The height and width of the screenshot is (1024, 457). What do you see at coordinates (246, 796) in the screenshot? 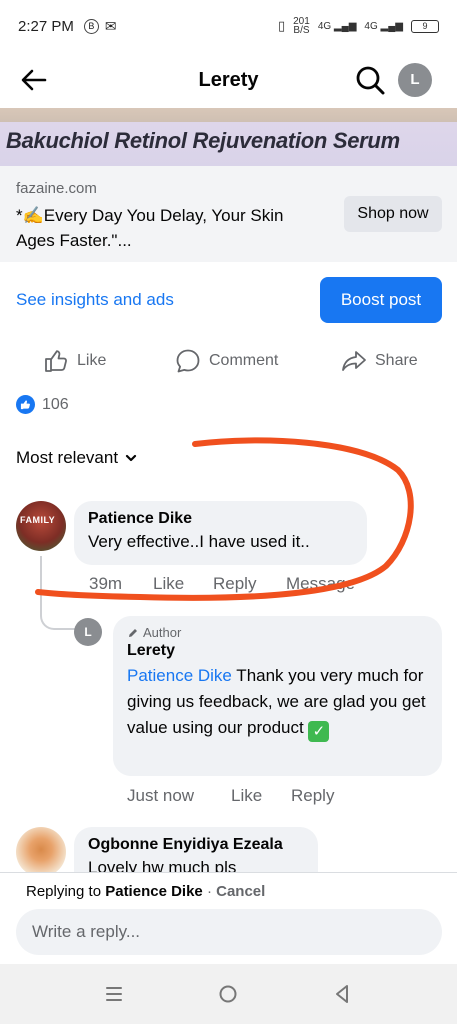
I see `reply-like-button: Like` at bounding box center [246, 796].